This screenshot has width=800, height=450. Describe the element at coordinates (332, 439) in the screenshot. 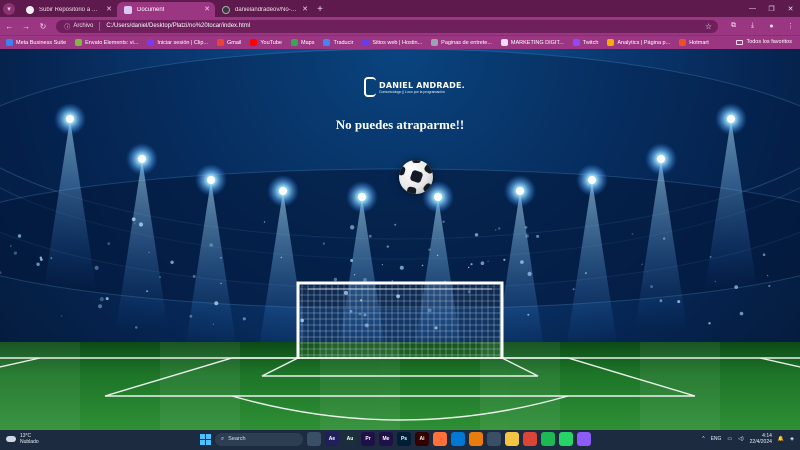

I see `after-effects-icon: Ae` at that location.